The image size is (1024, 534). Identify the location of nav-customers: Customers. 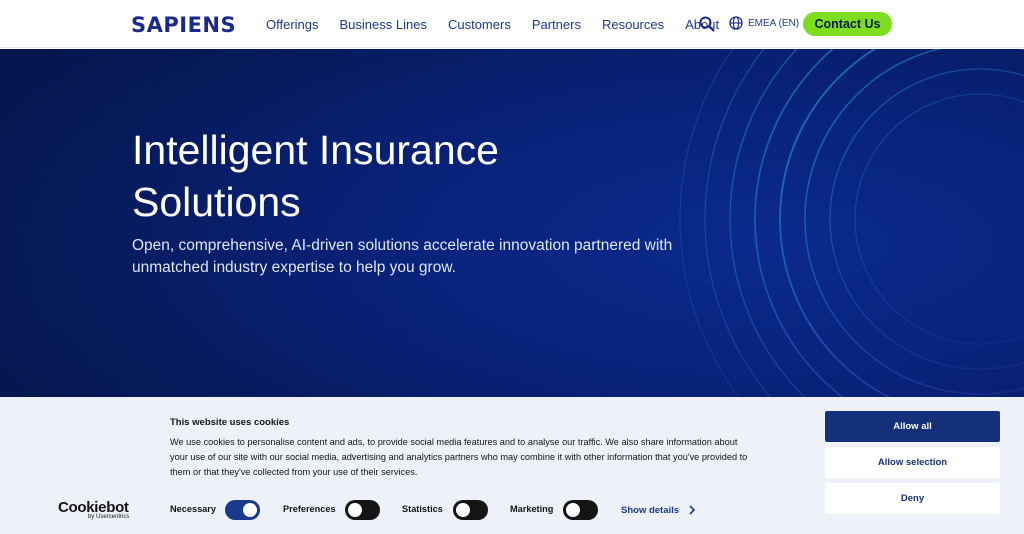
(479, 24).